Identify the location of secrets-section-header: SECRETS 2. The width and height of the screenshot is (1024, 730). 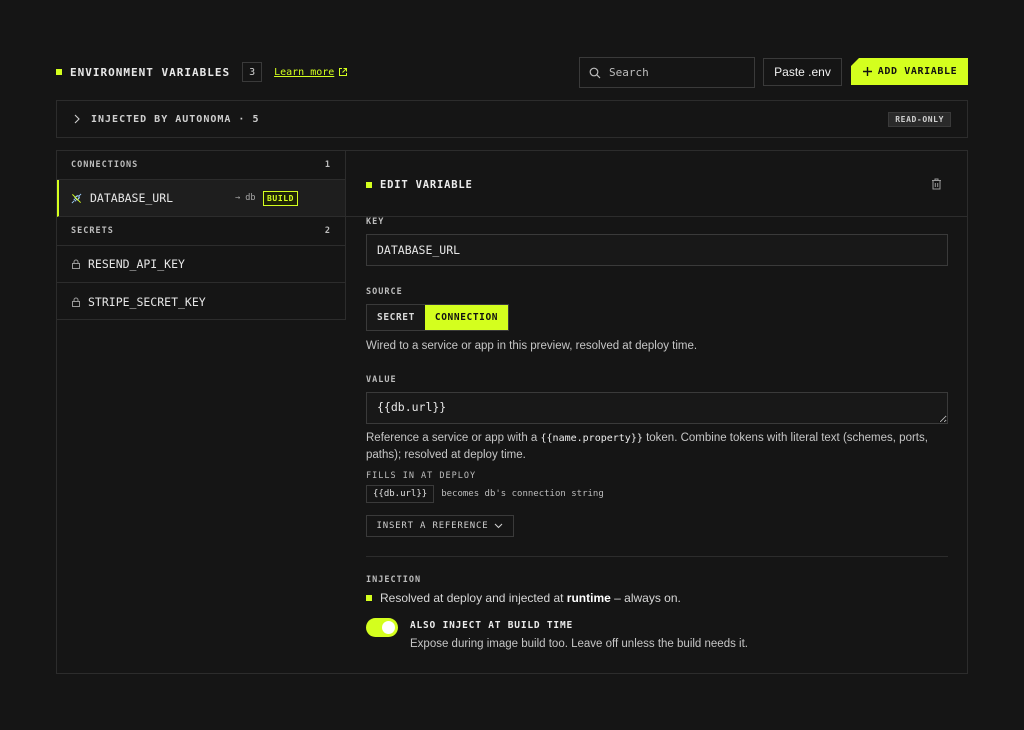
(201, 231).